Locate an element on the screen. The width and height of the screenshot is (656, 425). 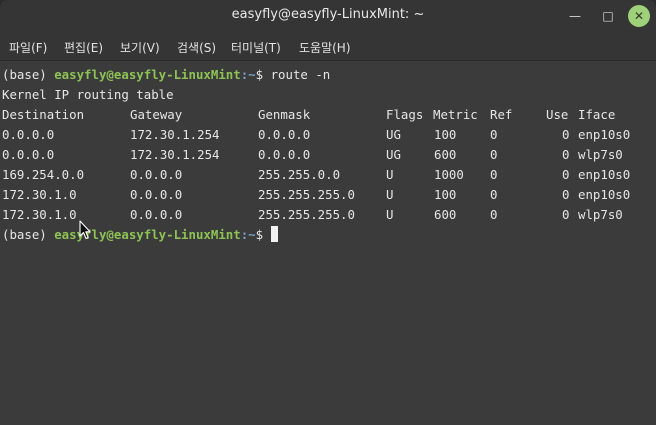
menu-search: 검색(S) is located at coordinates (196, 47).